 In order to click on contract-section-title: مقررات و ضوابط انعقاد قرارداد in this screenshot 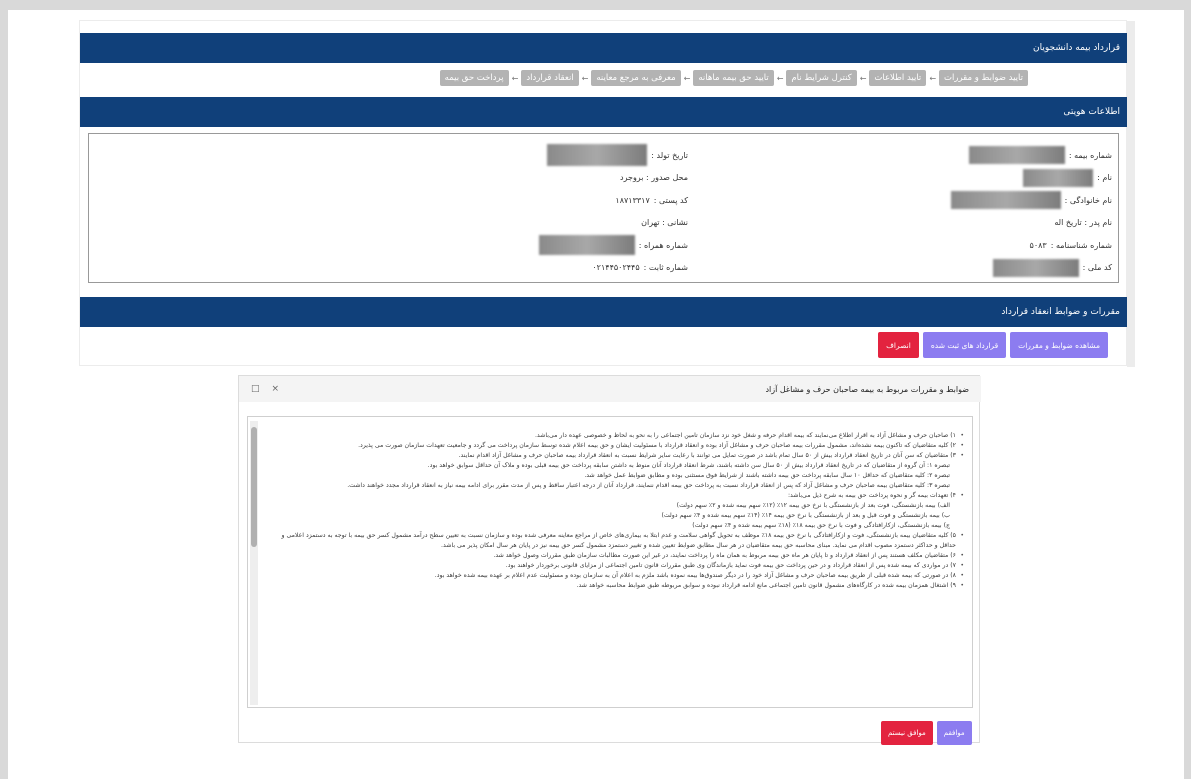, I will do `click(1060, 312)`.